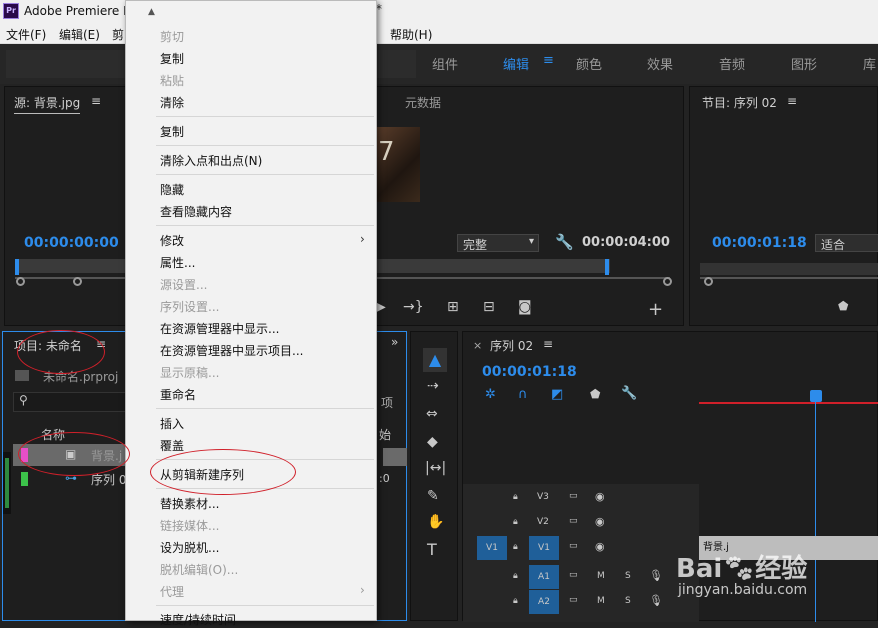 Image resolution: width=878 pixels, height=628 pixels. Describe the element at coordinates (96, 101) in the screenshot. I see `source-panel-menu-icon: ≡` at that location.